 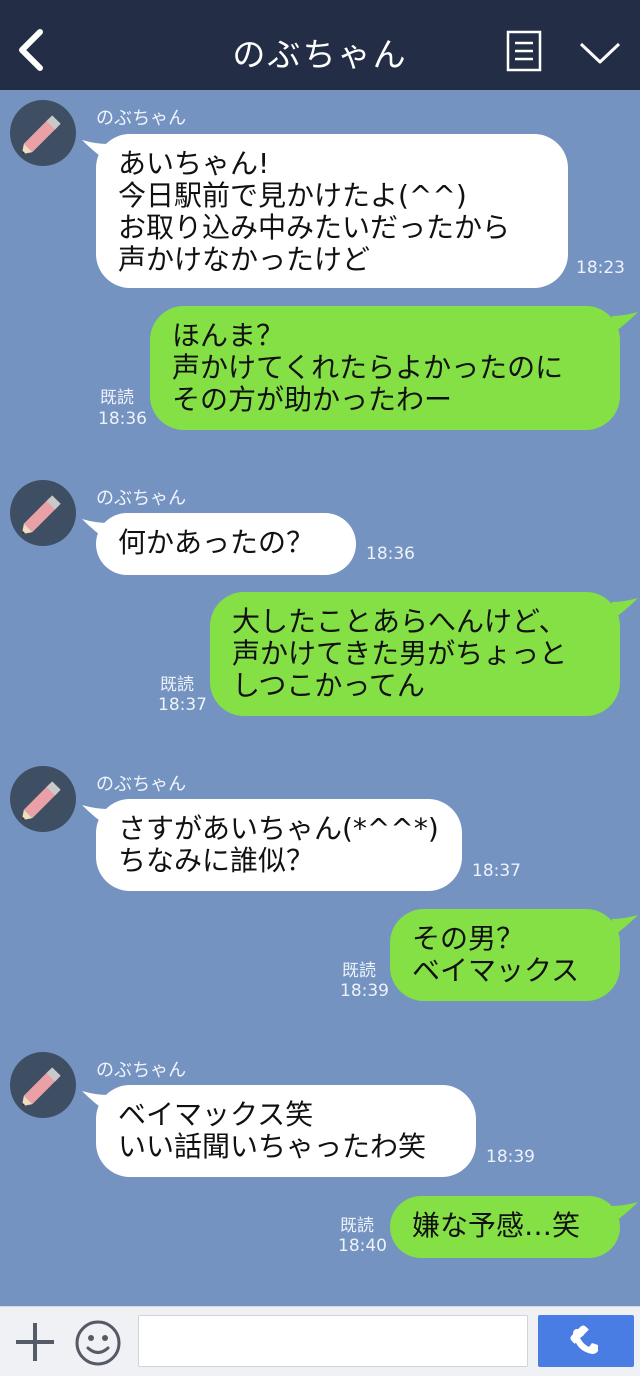 I want to click on message-bubble-outgoing: 嫌な予感…笑, so click(x=505, y=1227).